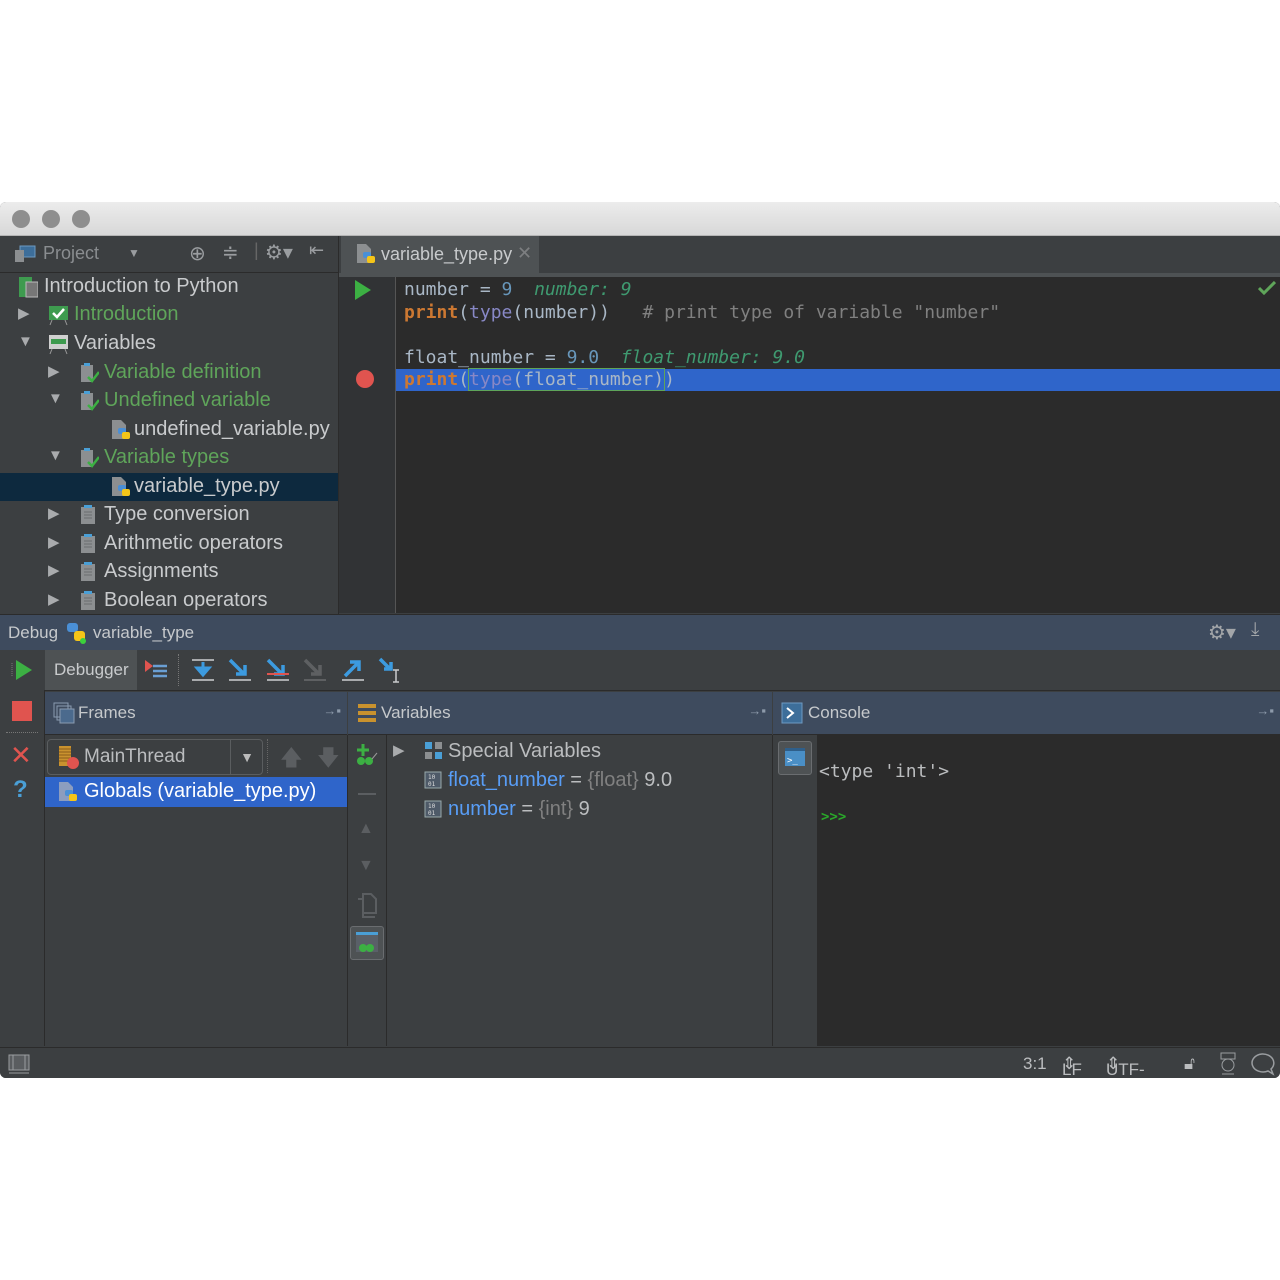  I want to click on stop-icon, so click(22, 711).